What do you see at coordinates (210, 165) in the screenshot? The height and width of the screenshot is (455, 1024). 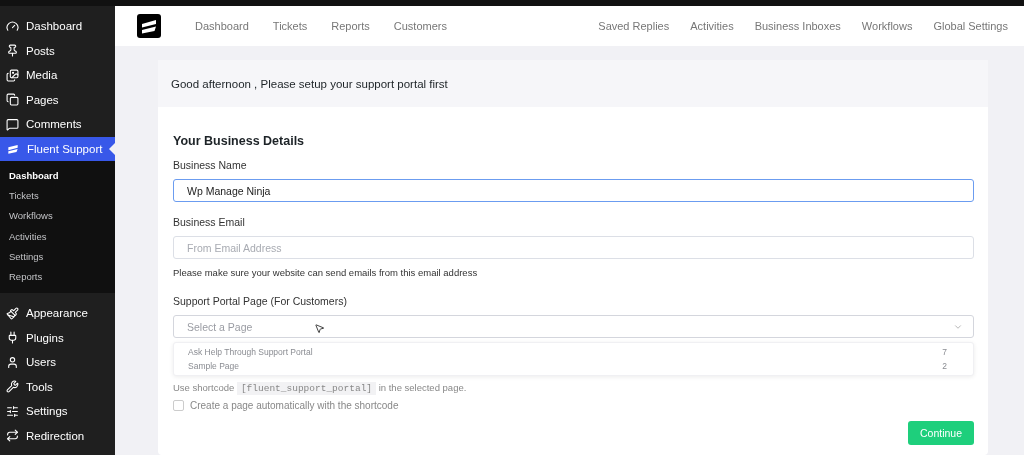 I see `field-label: Business Name` at bounding box center [210, 165].